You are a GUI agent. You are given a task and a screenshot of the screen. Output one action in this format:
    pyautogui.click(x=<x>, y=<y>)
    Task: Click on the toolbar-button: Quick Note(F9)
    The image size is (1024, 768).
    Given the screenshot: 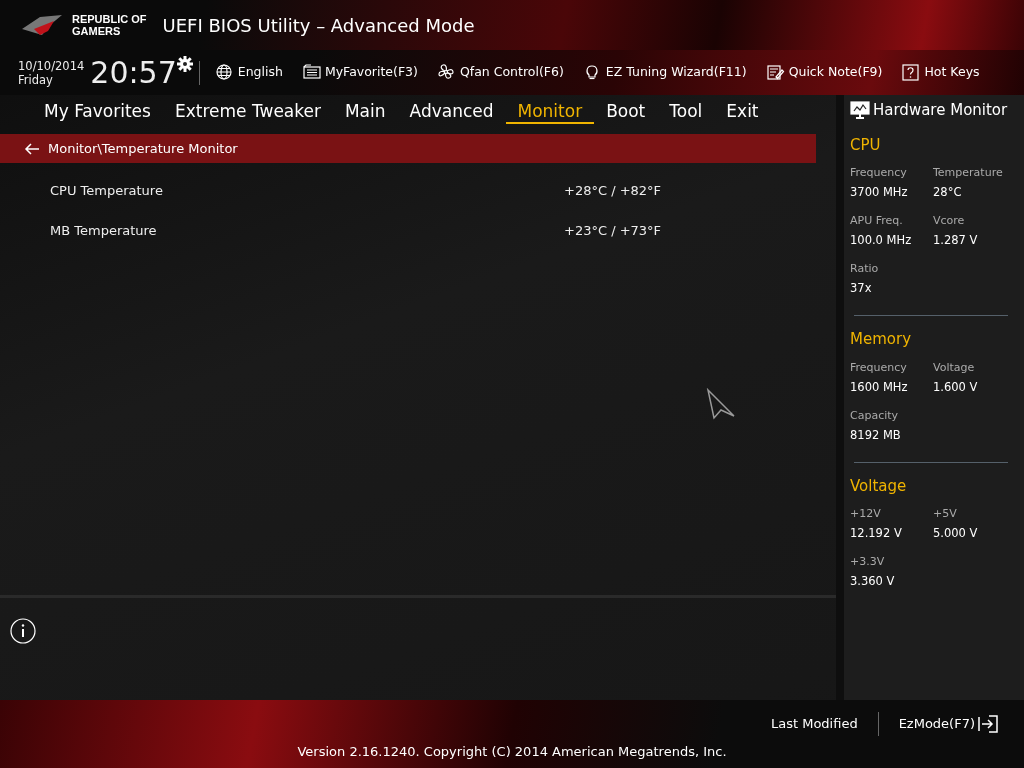 What is the action you would take?
    pyautogui.click(x=824, y=72)
    